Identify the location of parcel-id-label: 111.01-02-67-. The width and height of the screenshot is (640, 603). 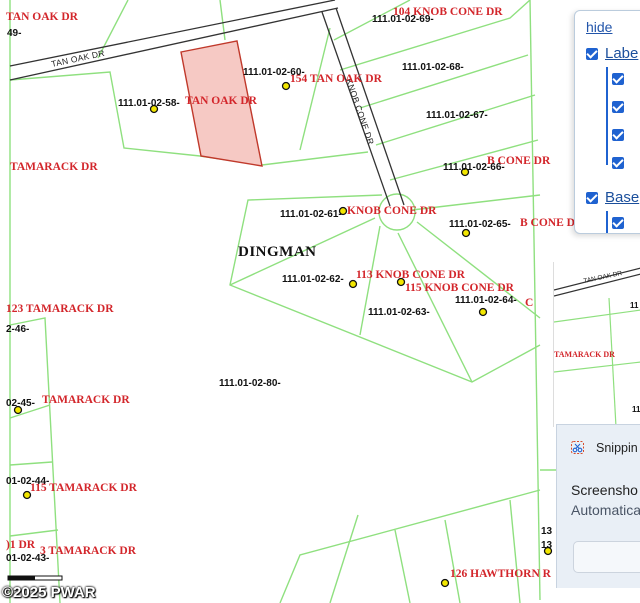
(457, 115).